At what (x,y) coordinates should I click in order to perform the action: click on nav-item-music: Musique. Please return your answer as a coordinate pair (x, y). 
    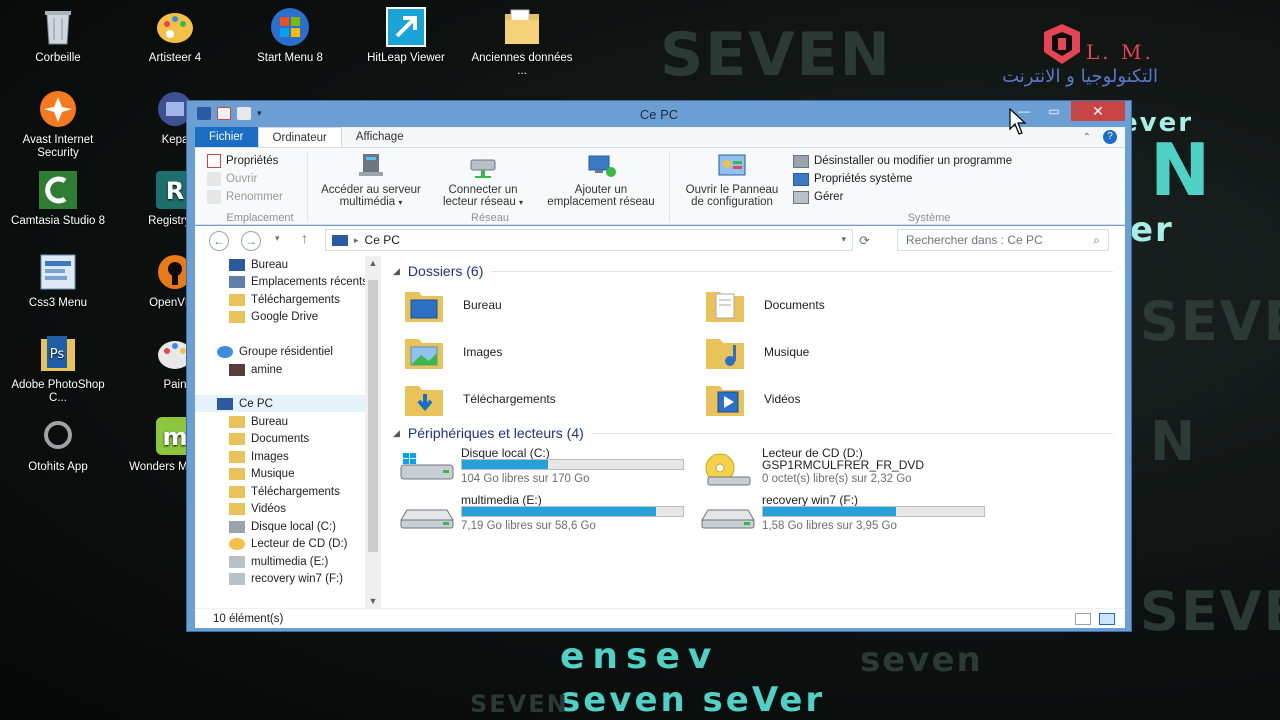
    Looking at the image, I should click on (305, 473).